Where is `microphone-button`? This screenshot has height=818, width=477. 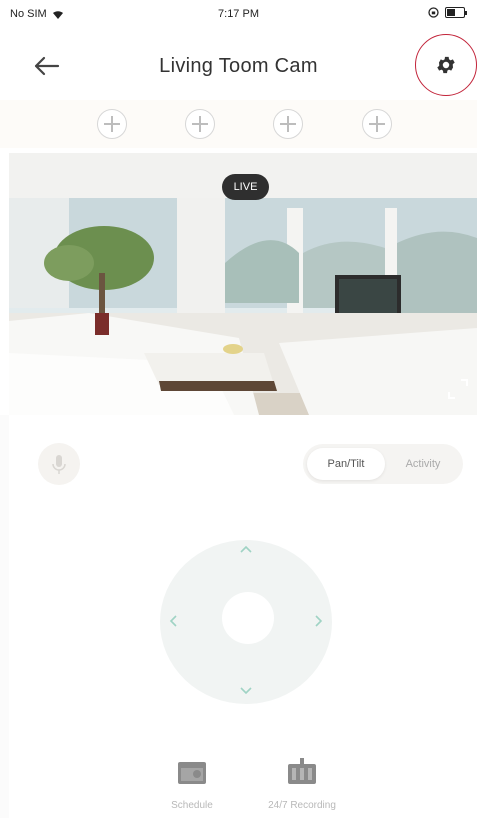 microphone-button is located at coordinates (59, 464).